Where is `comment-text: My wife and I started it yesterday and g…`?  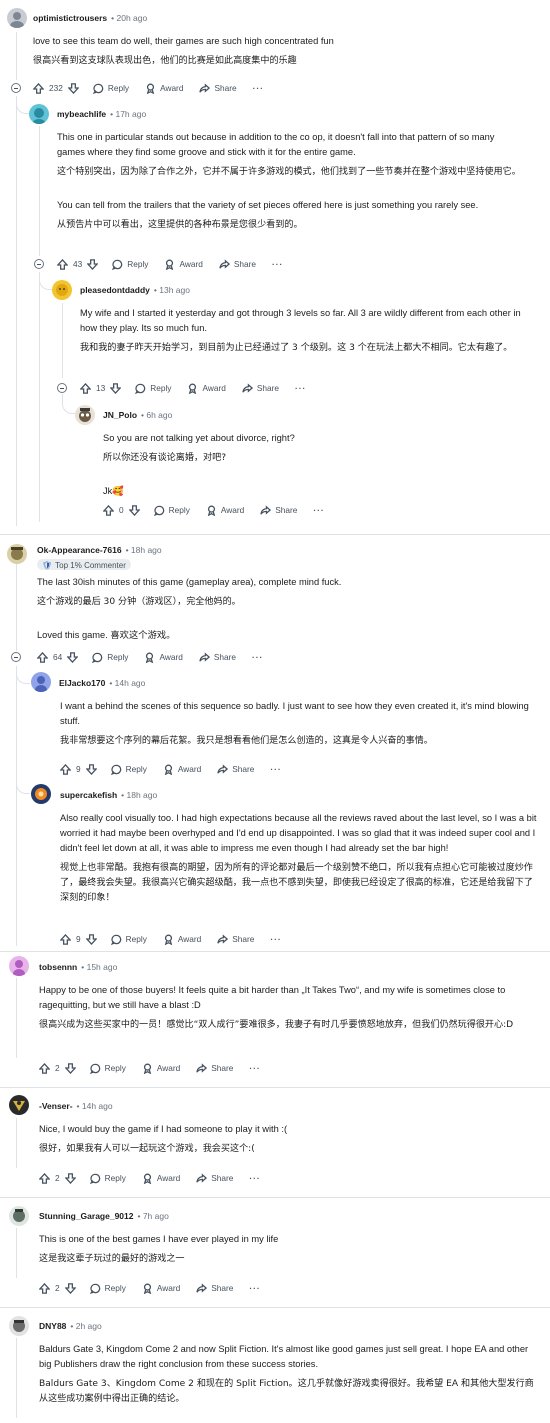 comment-text: My wife and I started it yesterday and g… is located at coordinates (300, 320).